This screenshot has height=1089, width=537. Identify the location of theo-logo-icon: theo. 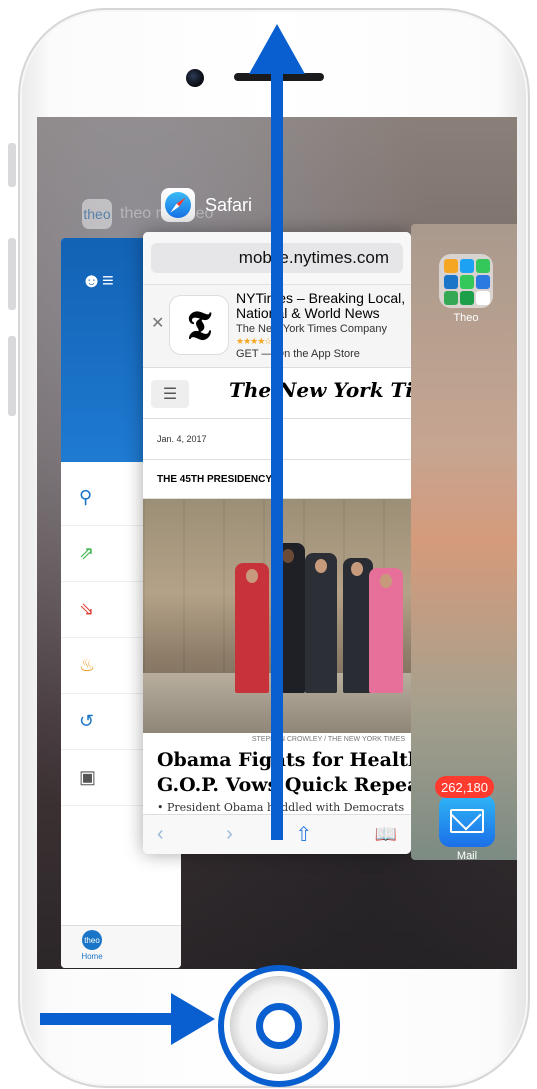
(92, 940).